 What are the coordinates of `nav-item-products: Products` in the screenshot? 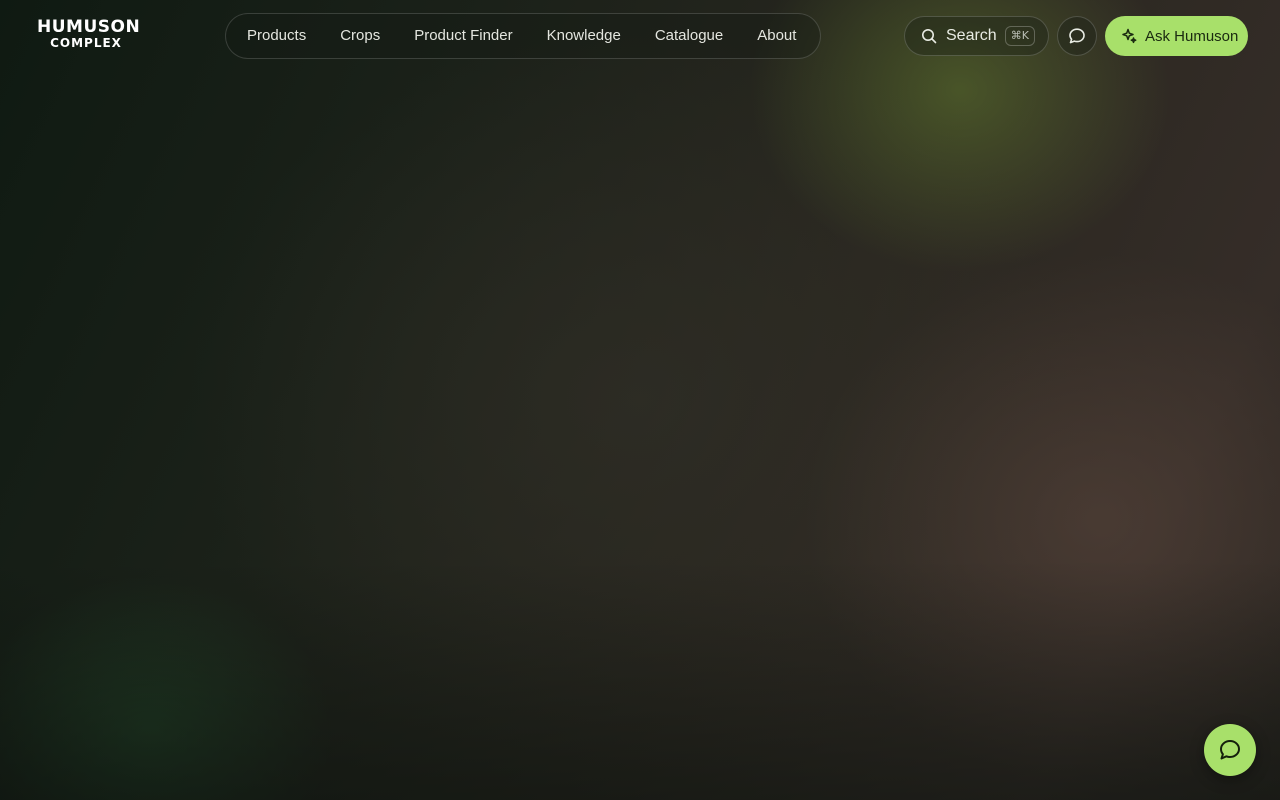 It's located at (276, 36).